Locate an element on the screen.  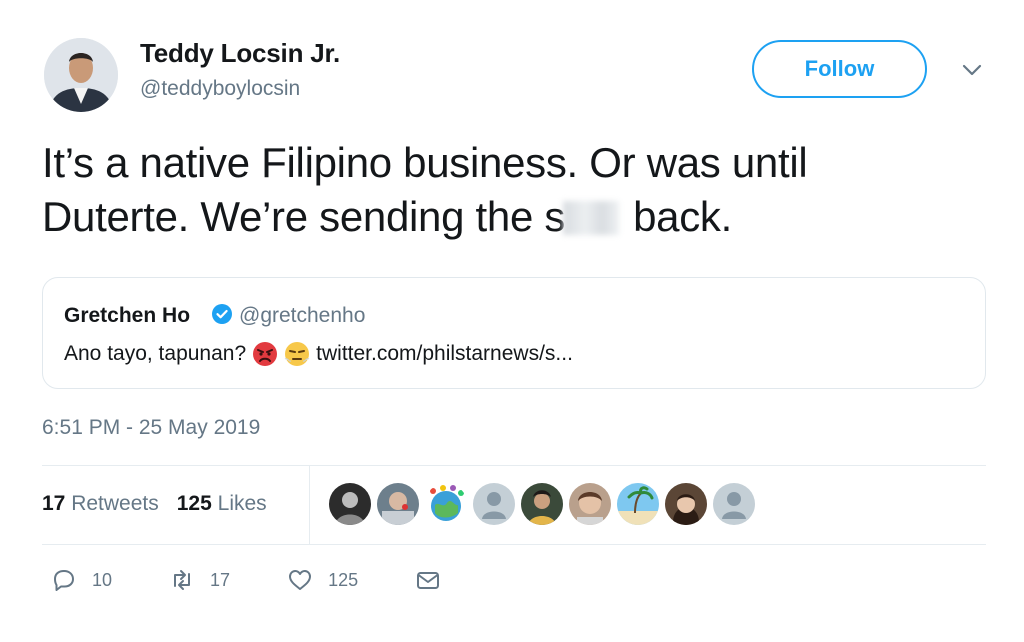
retweet-action: 17 is located at coordinates (199, 580).